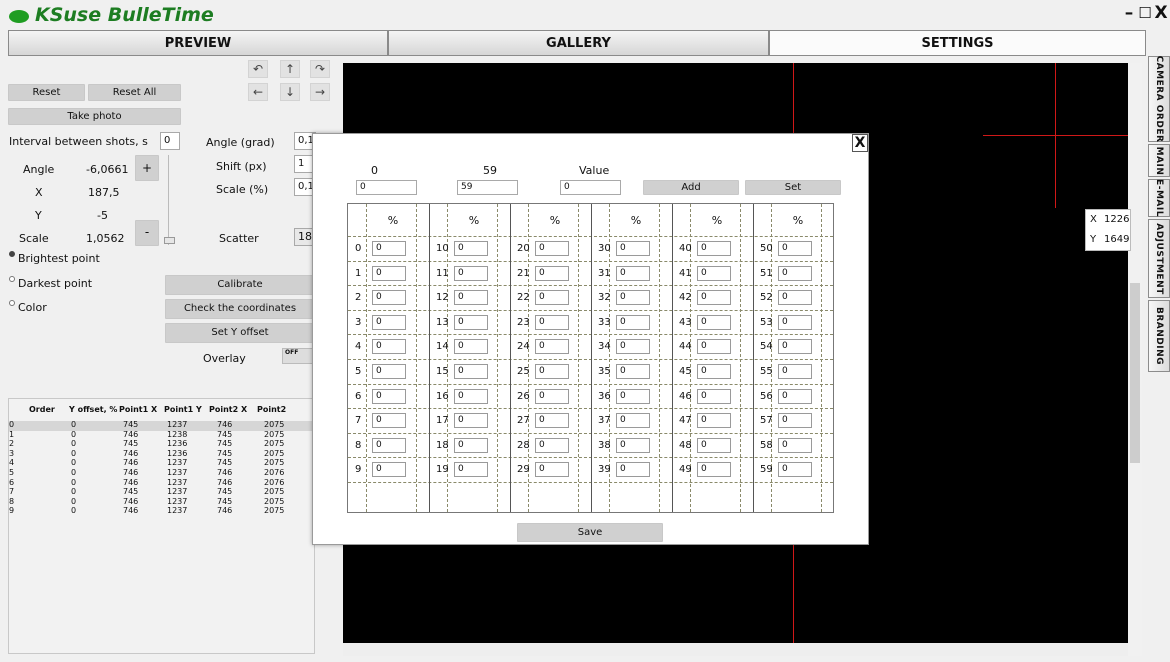  What do you see at coordinates (240, 285) in the screenshot?
I see `calibrate-button: Calibrate` at bounding box center [240, 285].